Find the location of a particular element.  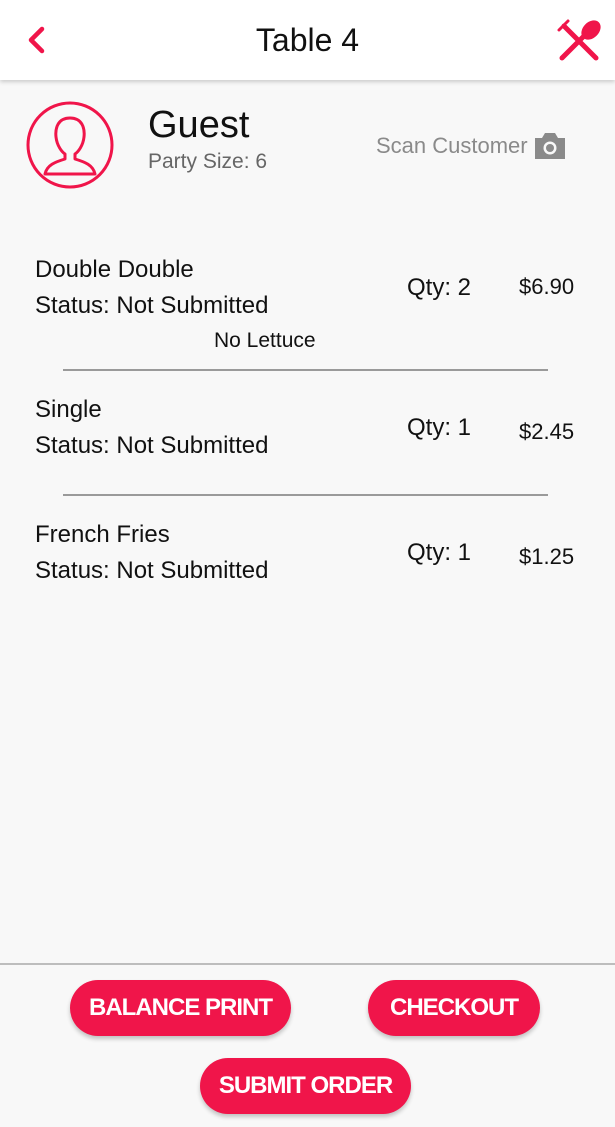

checkout-button: CHECKOUT is located at coordinates (454, 1008).